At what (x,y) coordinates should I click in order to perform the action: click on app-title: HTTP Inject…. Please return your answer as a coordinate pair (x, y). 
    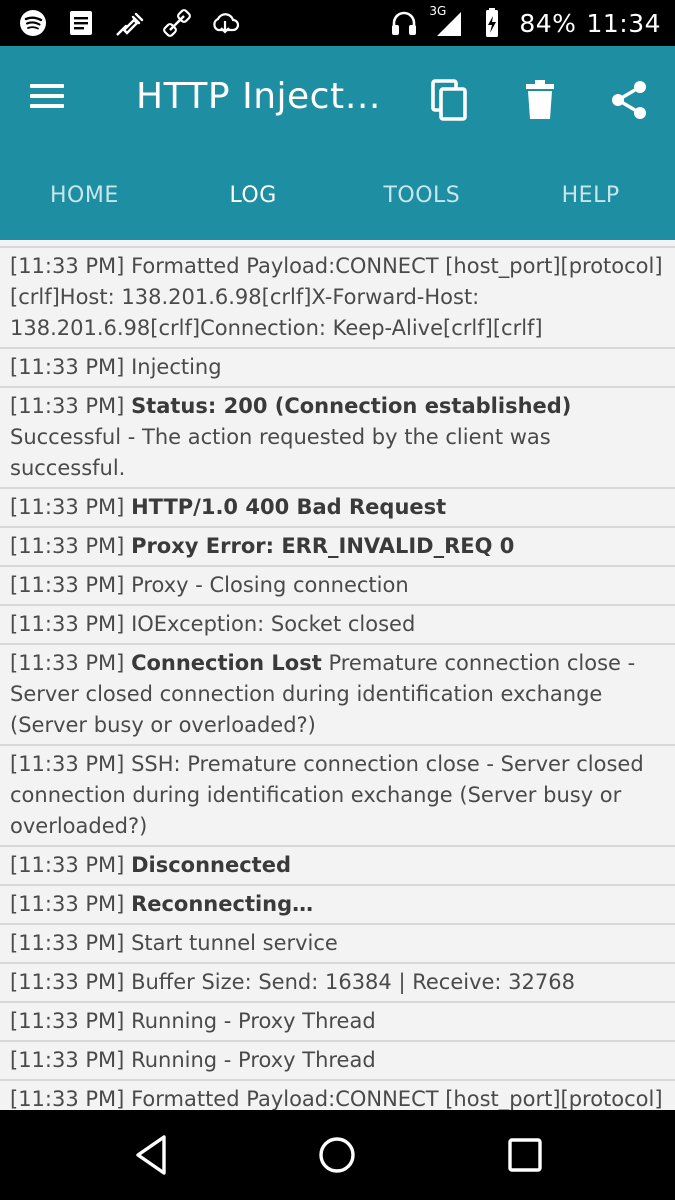
    Looking at the image, I should click on (259, 96).